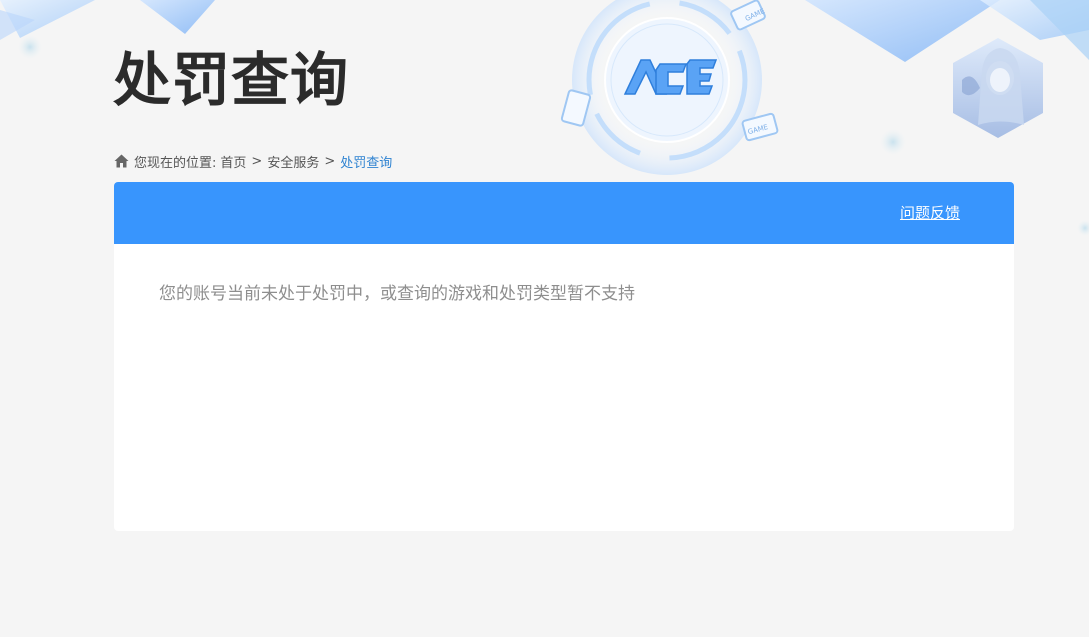  I want to click on breadcrumb-prefix: 您现在的位置:, so click(175, 163).